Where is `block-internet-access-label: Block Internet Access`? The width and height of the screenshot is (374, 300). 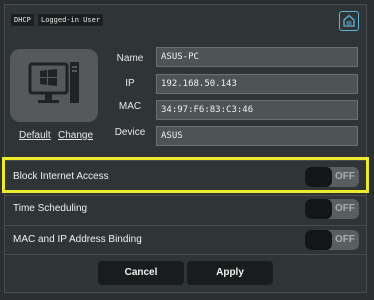
block-internet-access-label: Block Internet Access is located at coordinates (61, 176).